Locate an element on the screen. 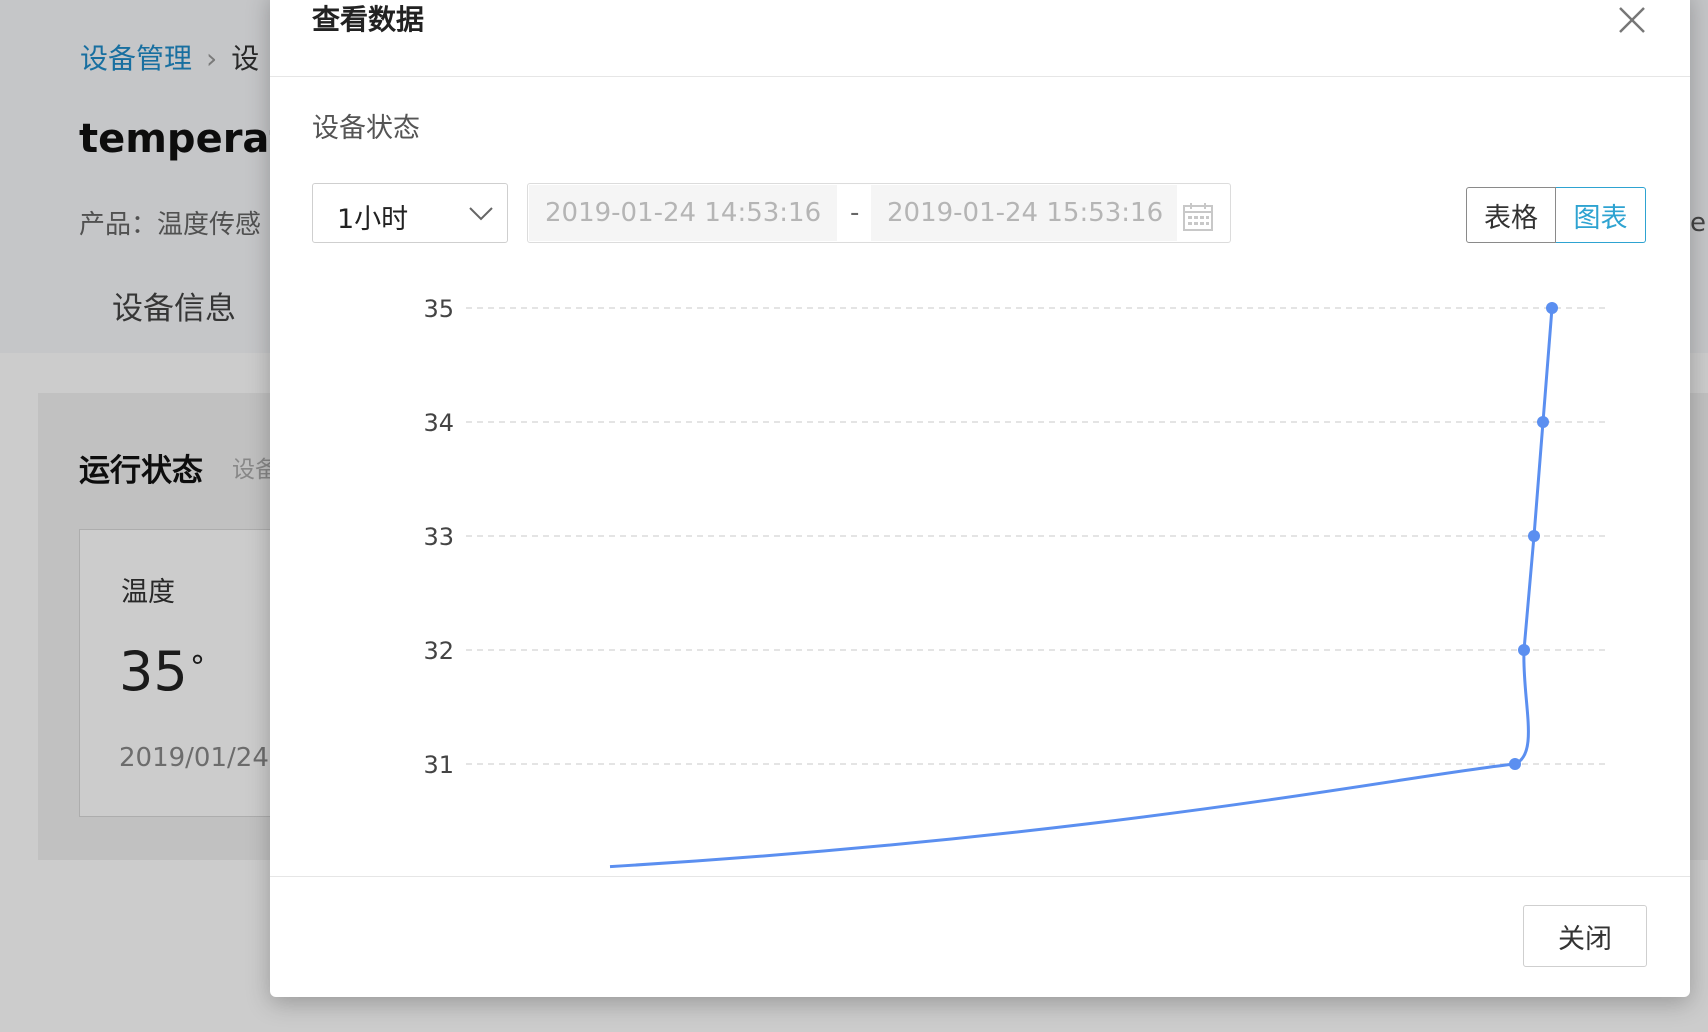  time-range-value: 1小时 is located at coordinates (373, 219).